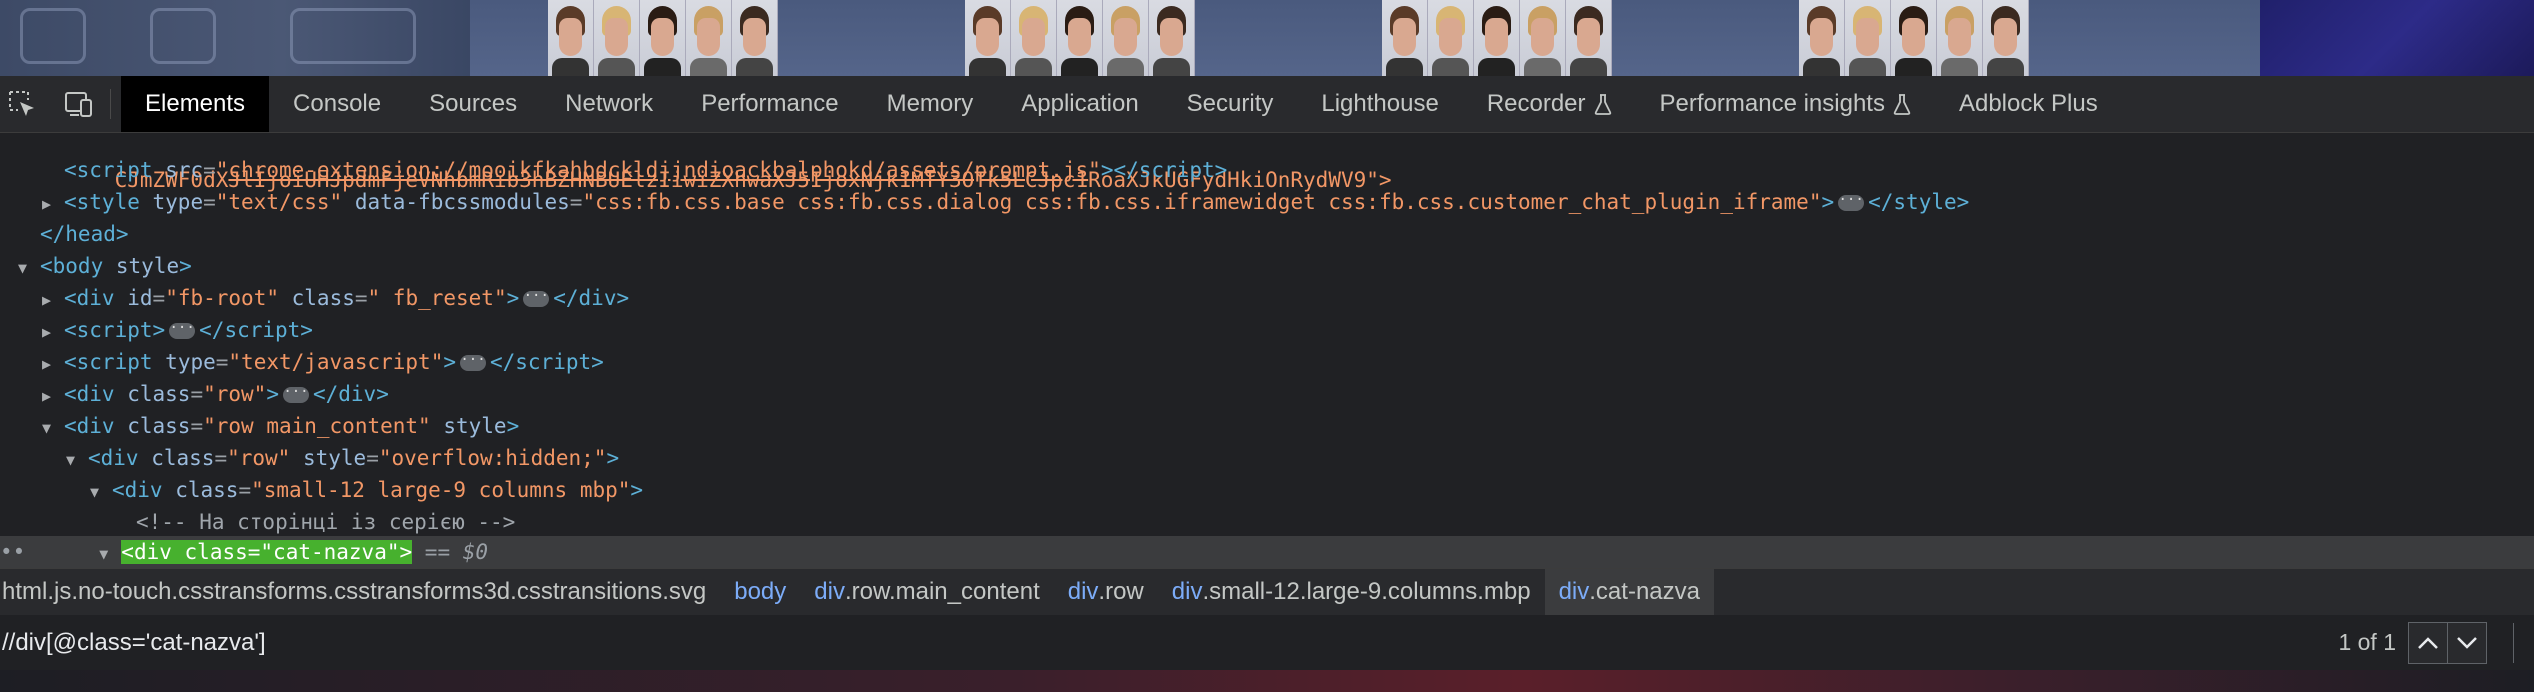 This screenshot has width=2534, height=692. I want to click on tree-line: </head>, so click(1267, 234).